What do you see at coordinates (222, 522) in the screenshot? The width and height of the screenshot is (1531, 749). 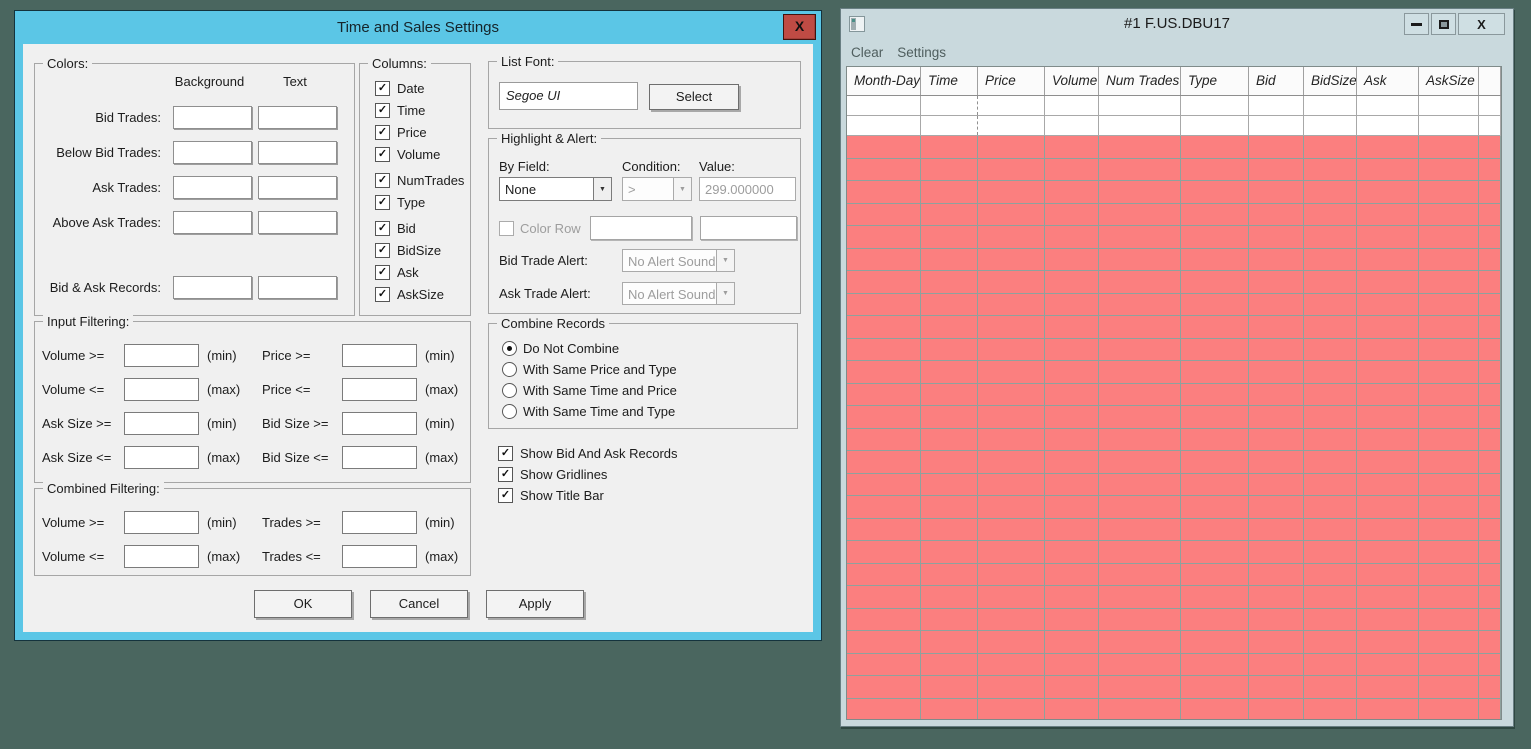 I see `filter-hint: (min)` at bounding box center [222, 522].